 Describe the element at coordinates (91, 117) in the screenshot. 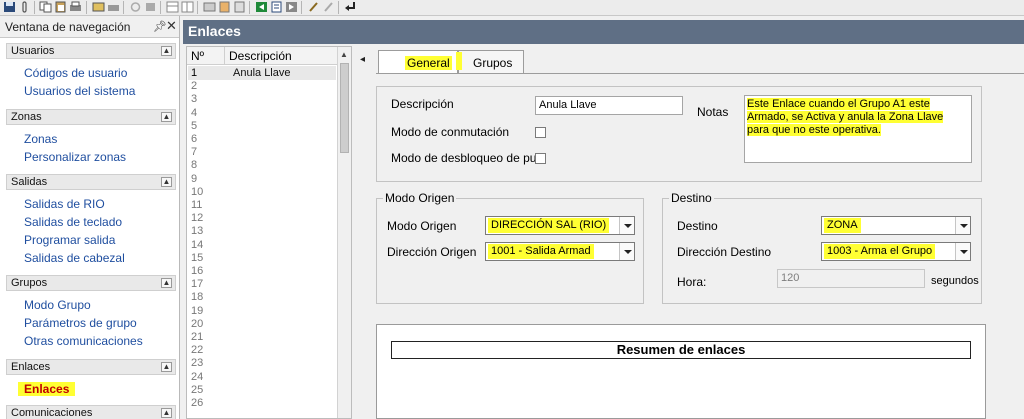

I see `nav-group-zonas: Zonas ▲` at that location.